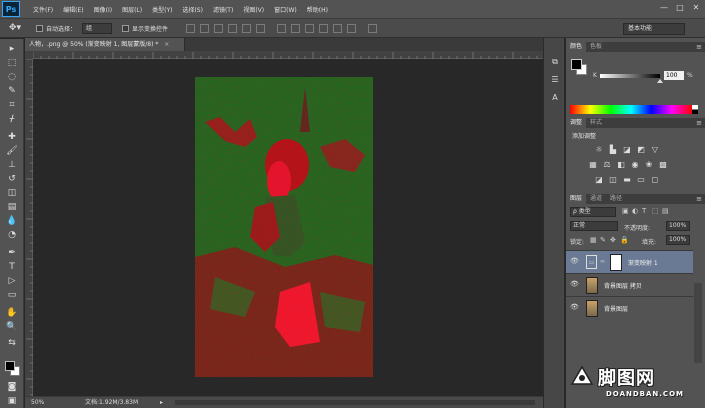  I want to click on invert-icon: ◪, so click(599, 179).